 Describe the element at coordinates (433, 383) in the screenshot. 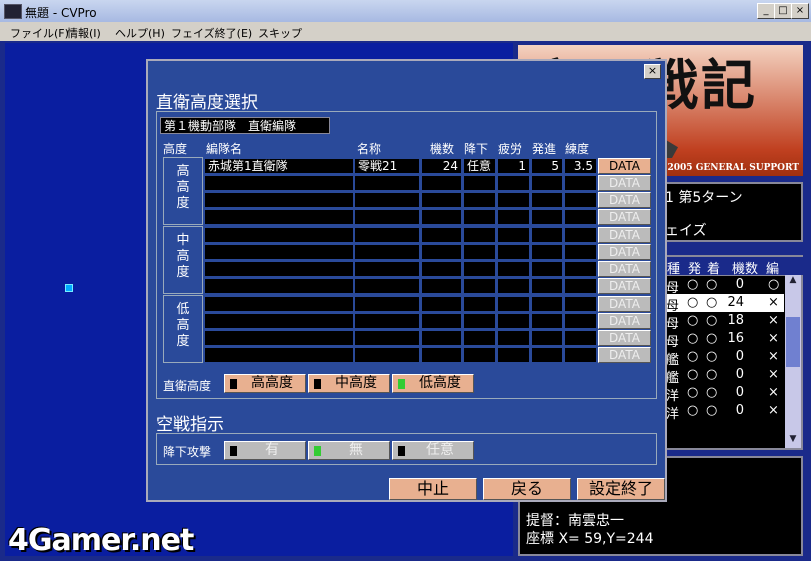

I see `altitude-low-button: 低高度` at that location.